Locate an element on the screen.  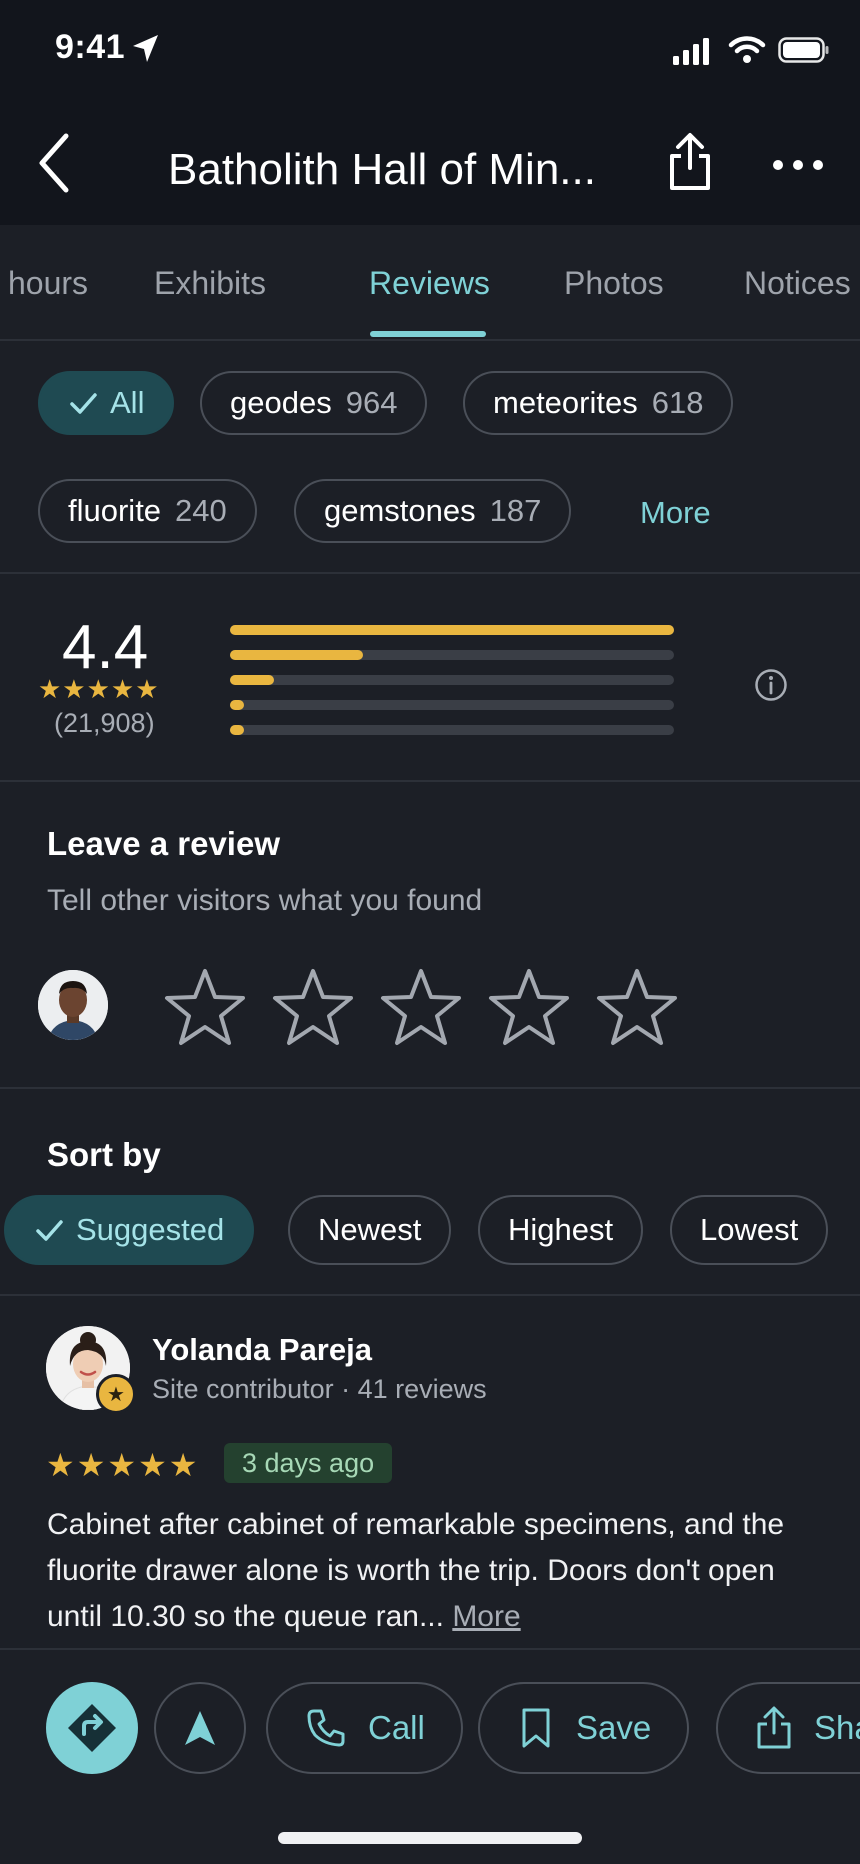
filter-chip-label: meteorites is located at coordinates (565, 402).